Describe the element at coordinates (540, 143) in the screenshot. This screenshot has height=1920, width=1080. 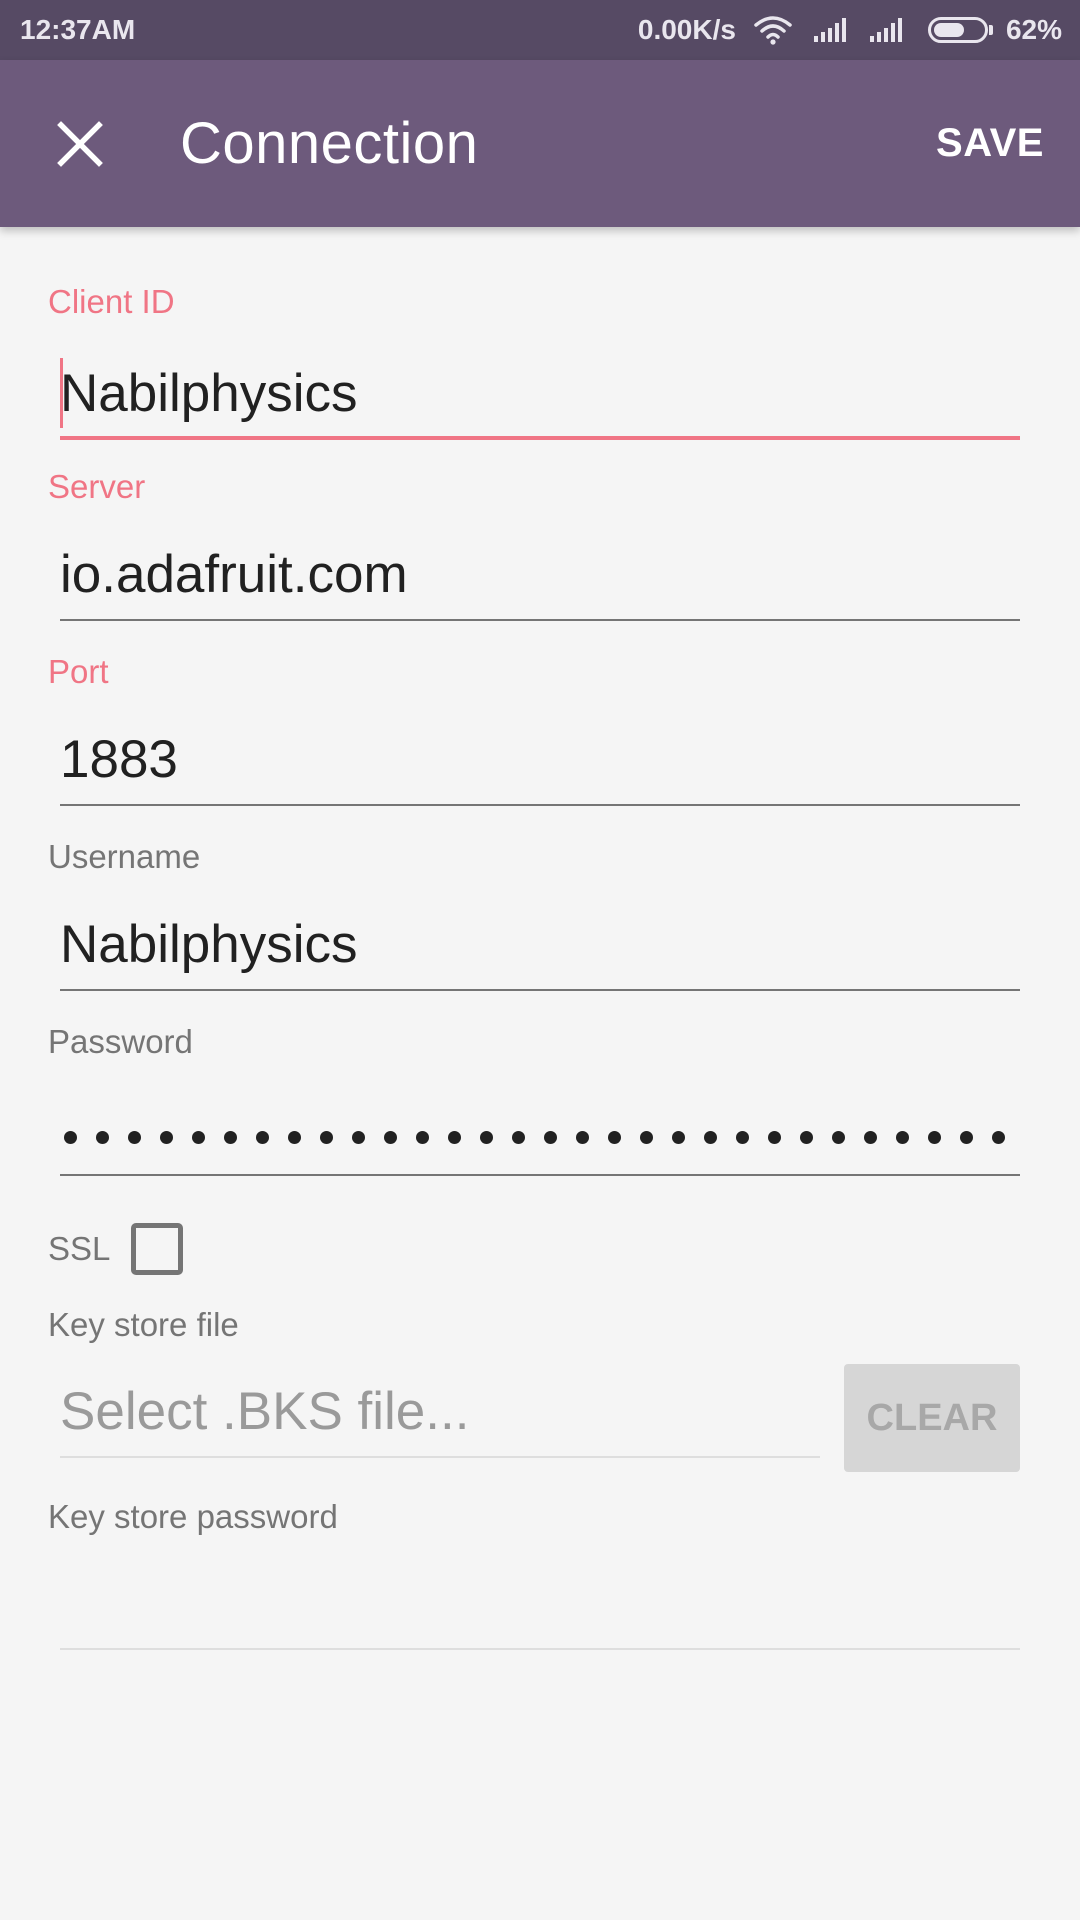
I see `app-bar: Connection SAVE` at that location.